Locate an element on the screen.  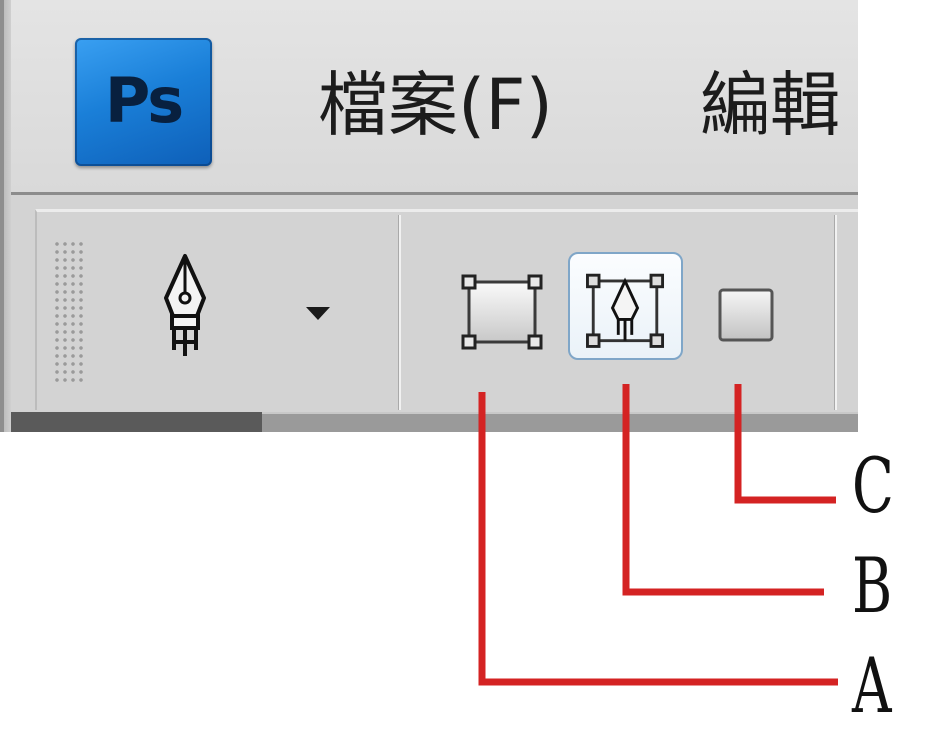
menu-file: 檔案(F) is located at coordinates (435, 105).